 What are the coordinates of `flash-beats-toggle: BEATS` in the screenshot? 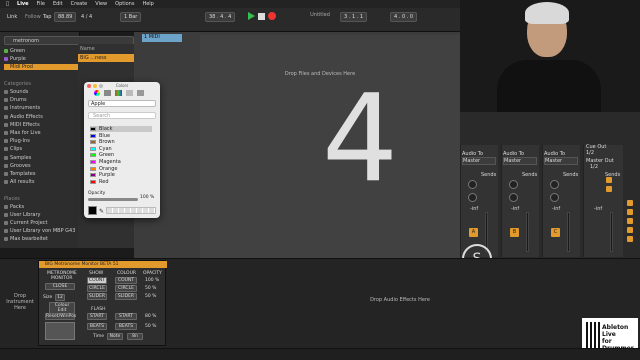 It's located at (97, 326).